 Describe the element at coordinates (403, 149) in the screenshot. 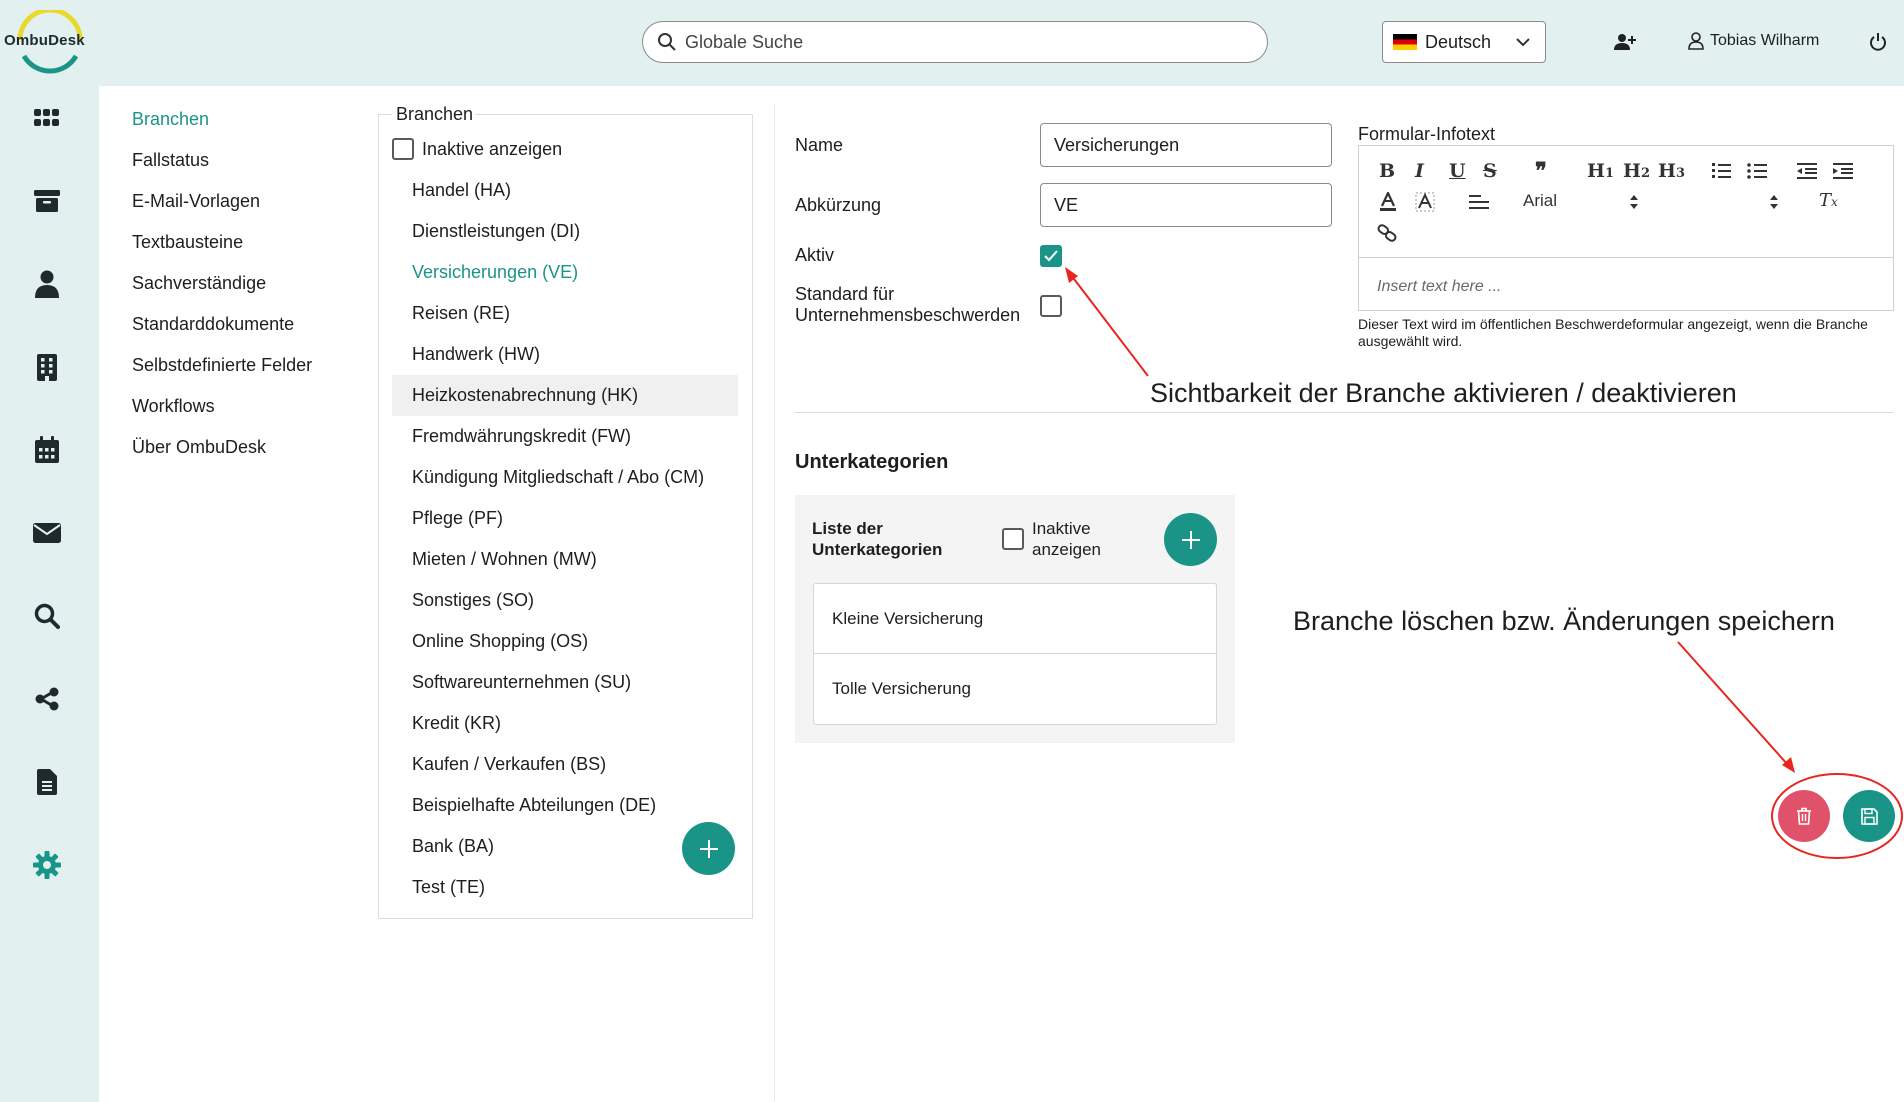

I see `show-inactive-checkbox` at that location.